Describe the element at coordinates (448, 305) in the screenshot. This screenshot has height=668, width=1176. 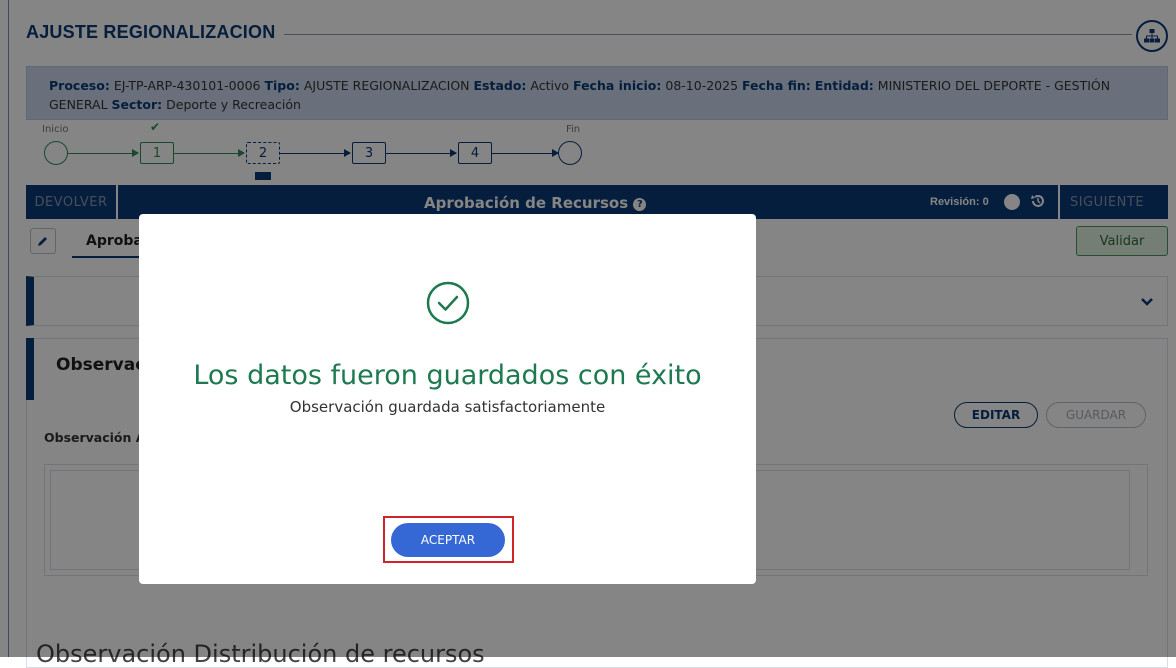
I see `check-circle-icon` at that location.